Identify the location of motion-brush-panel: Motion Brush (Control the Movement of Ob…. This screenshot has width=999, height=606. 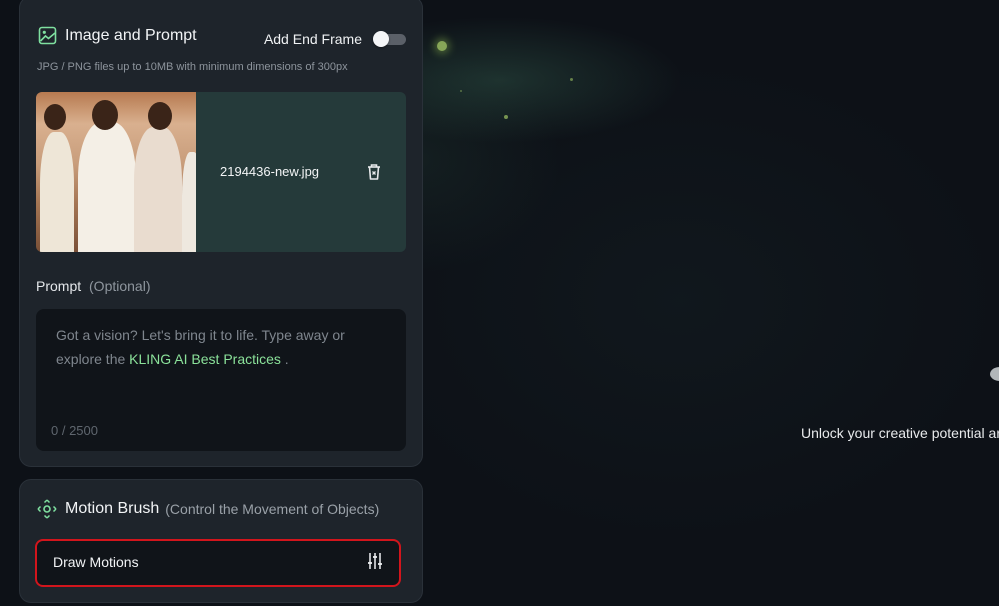
(221, 541).